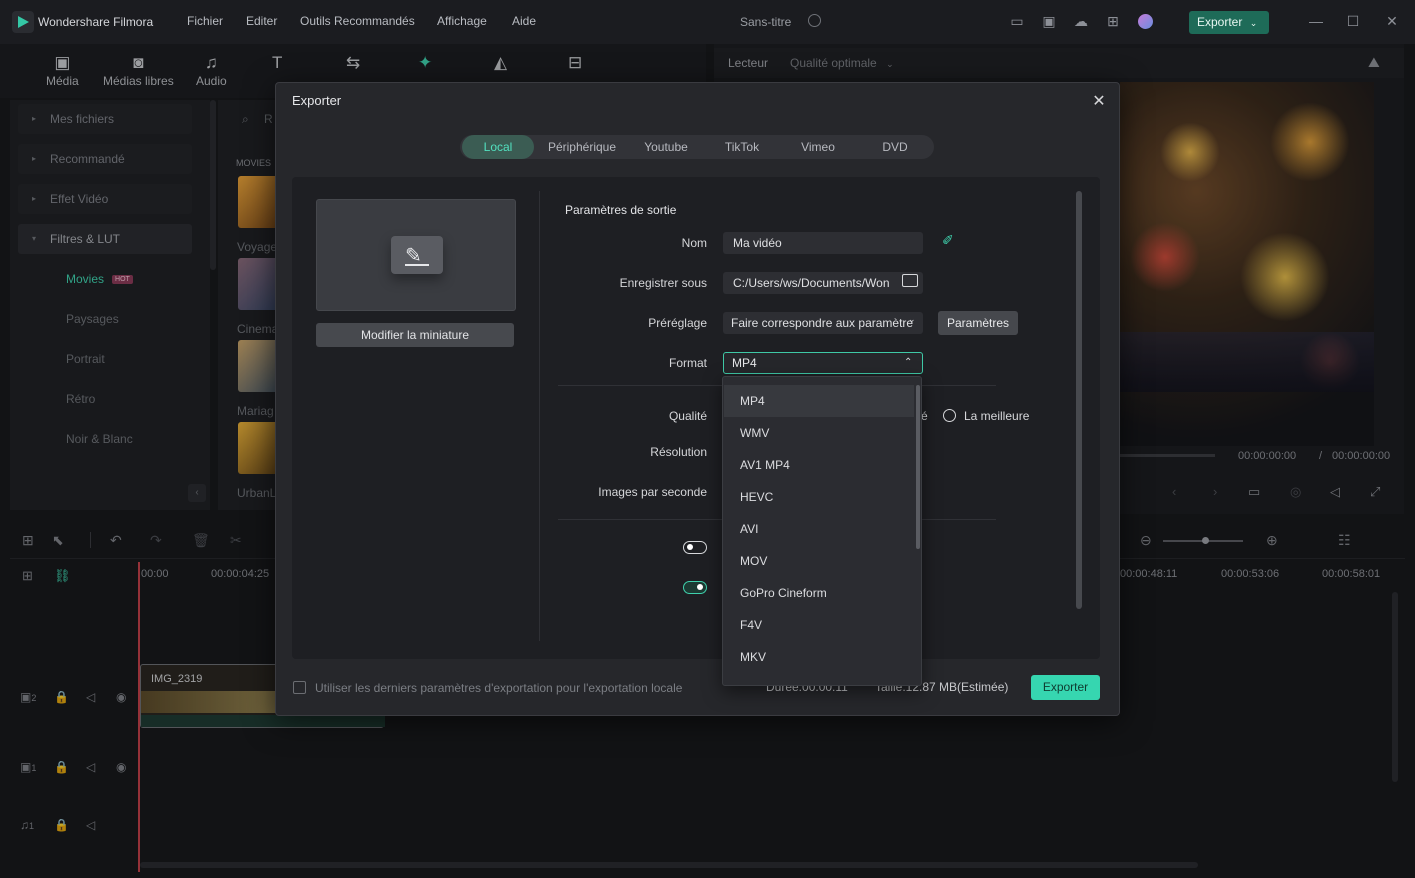  I want to click on top-export-button: Exporter ⌄, so click(1229, 22).